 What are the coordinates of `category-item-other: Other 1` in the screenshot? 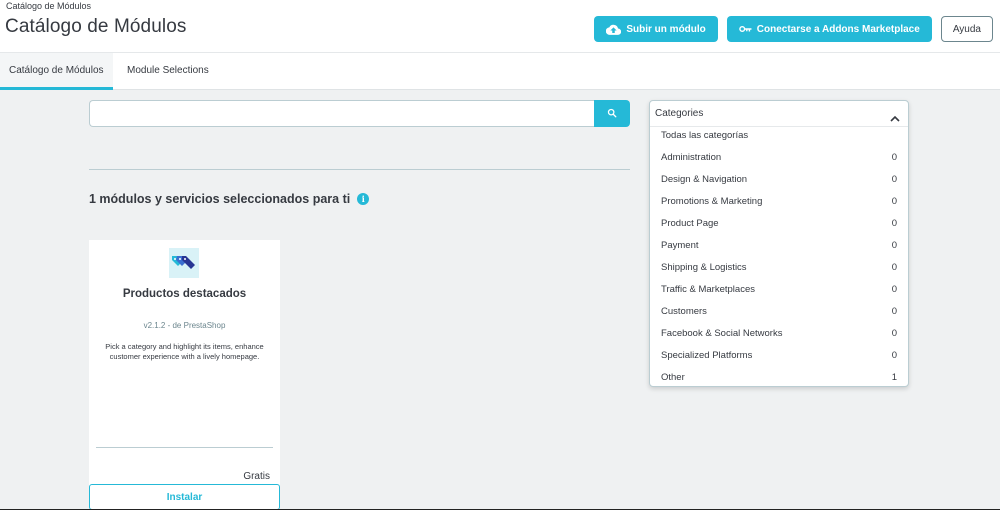 It's located at (779, 378).